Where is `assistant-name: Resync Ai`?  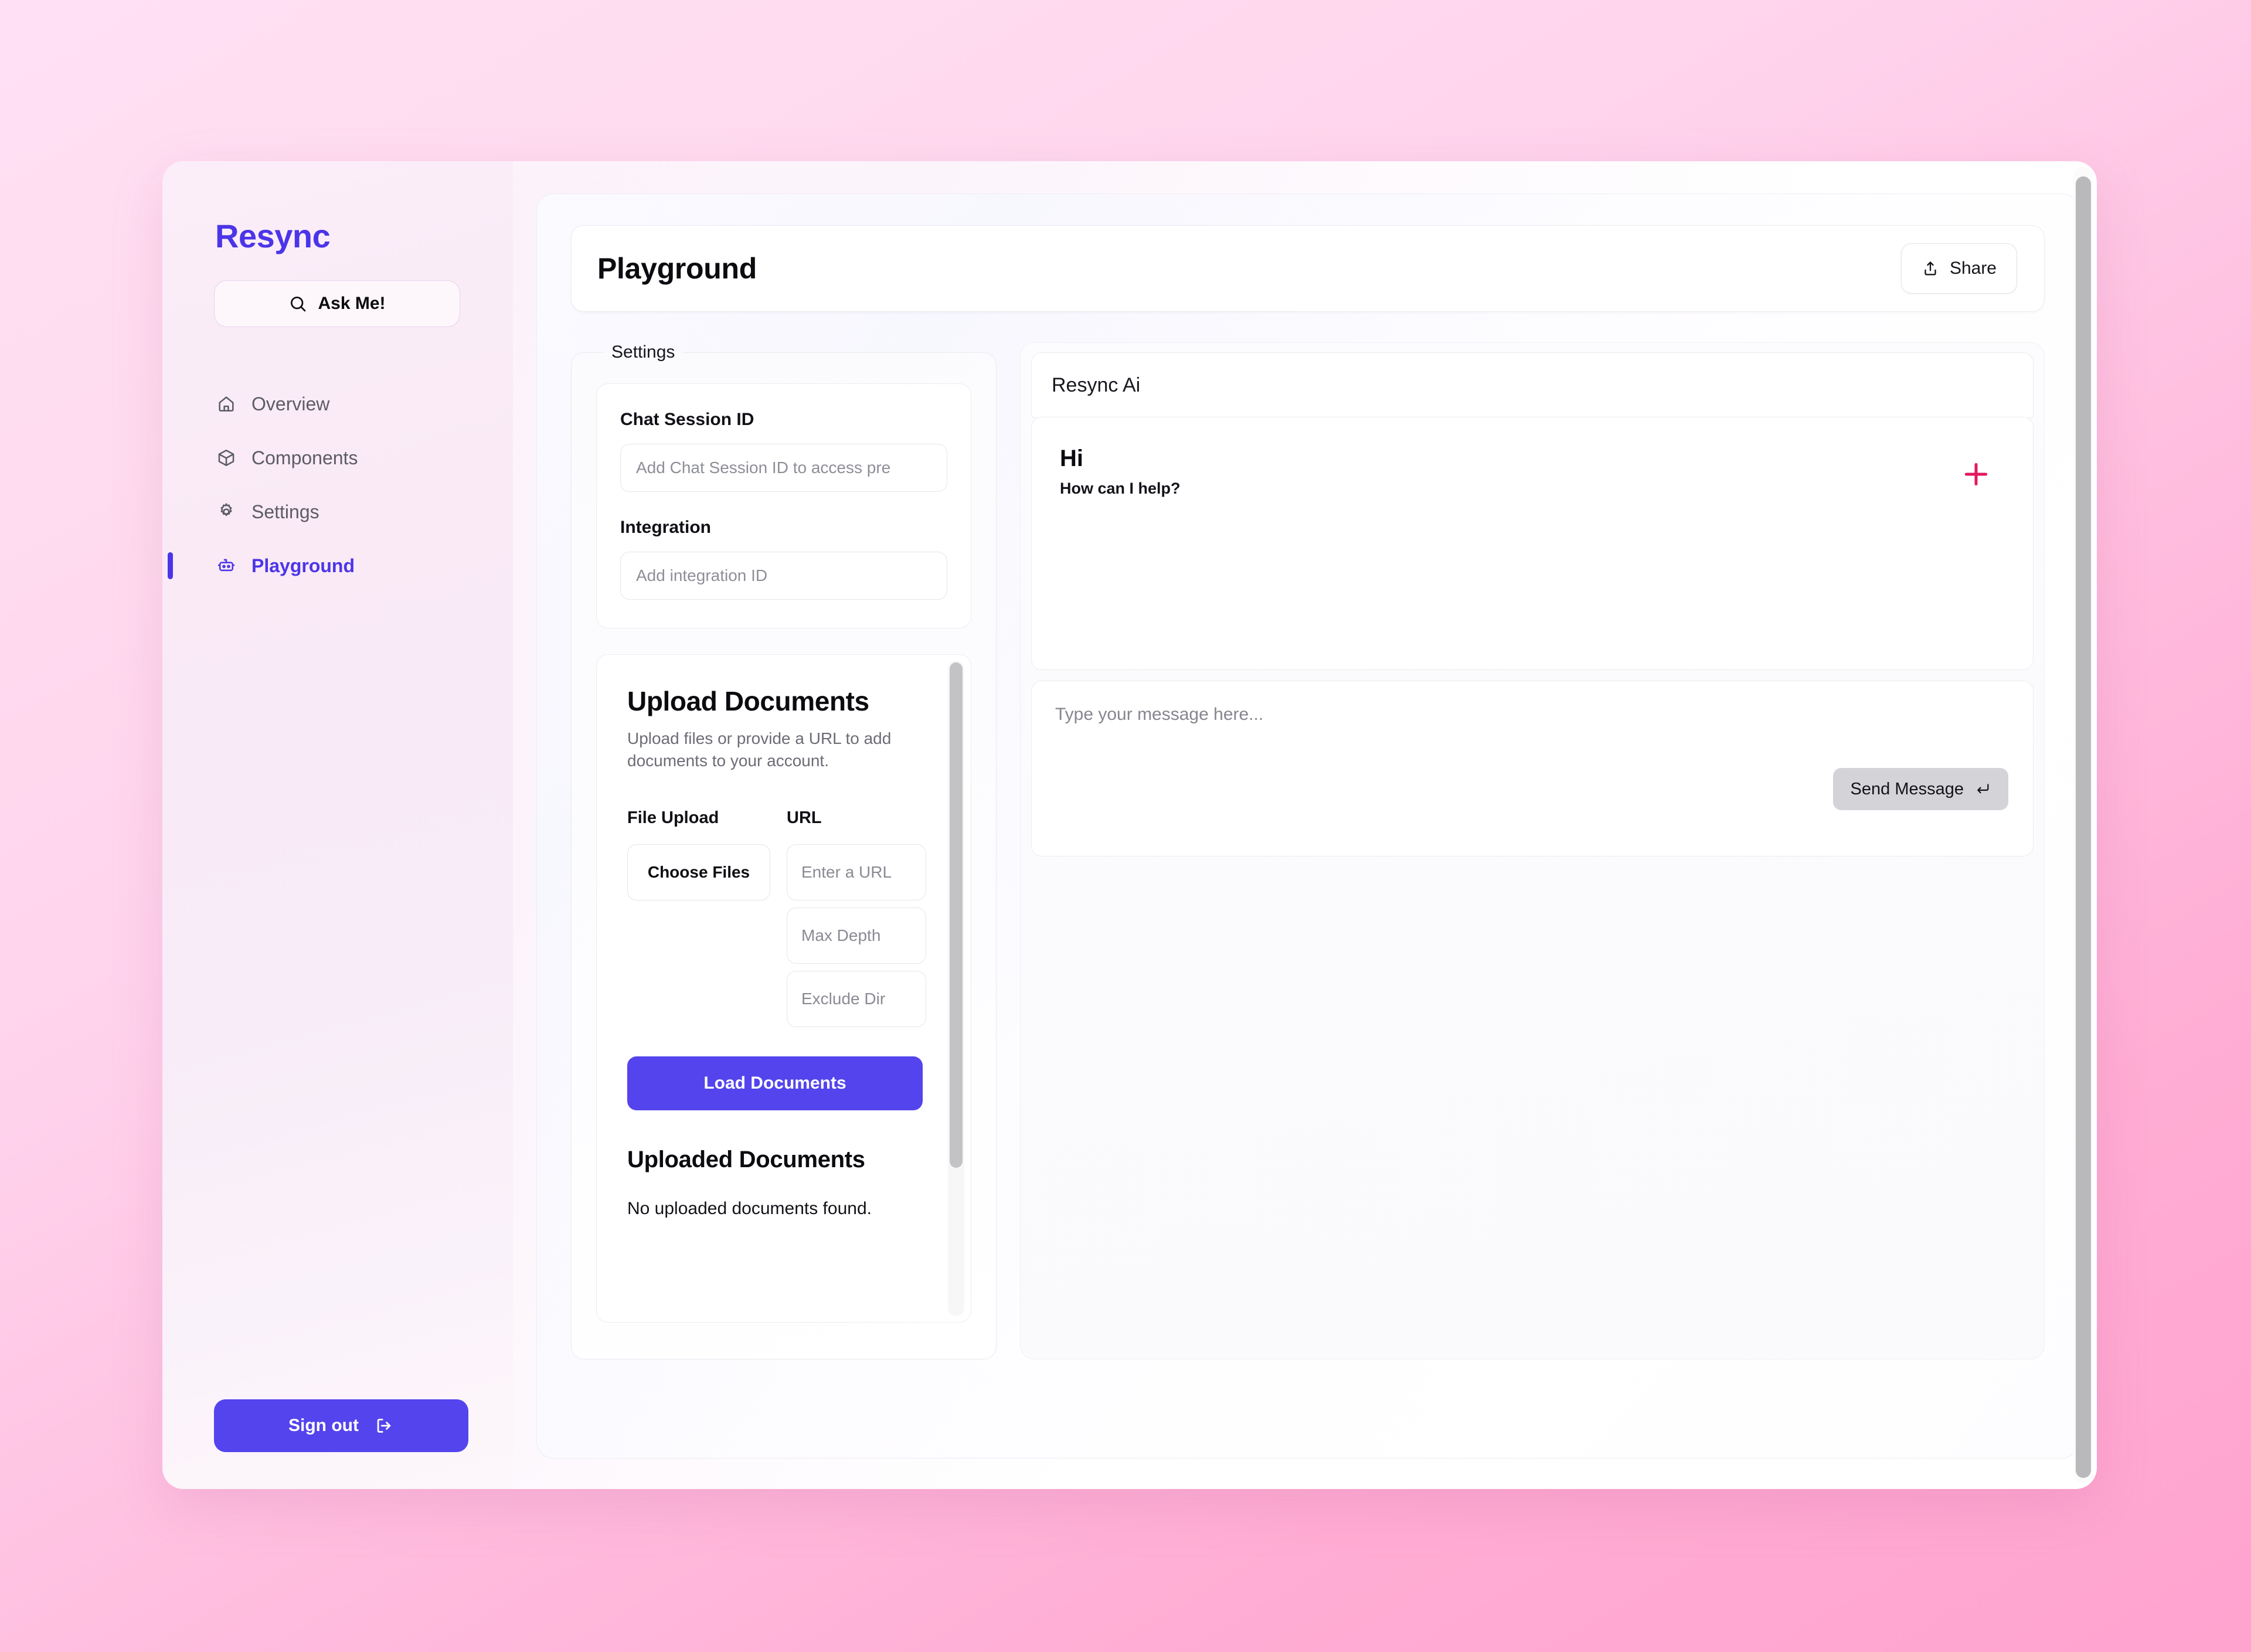
assistant-name: Resync Ai is located at coordinates (1096, 384).